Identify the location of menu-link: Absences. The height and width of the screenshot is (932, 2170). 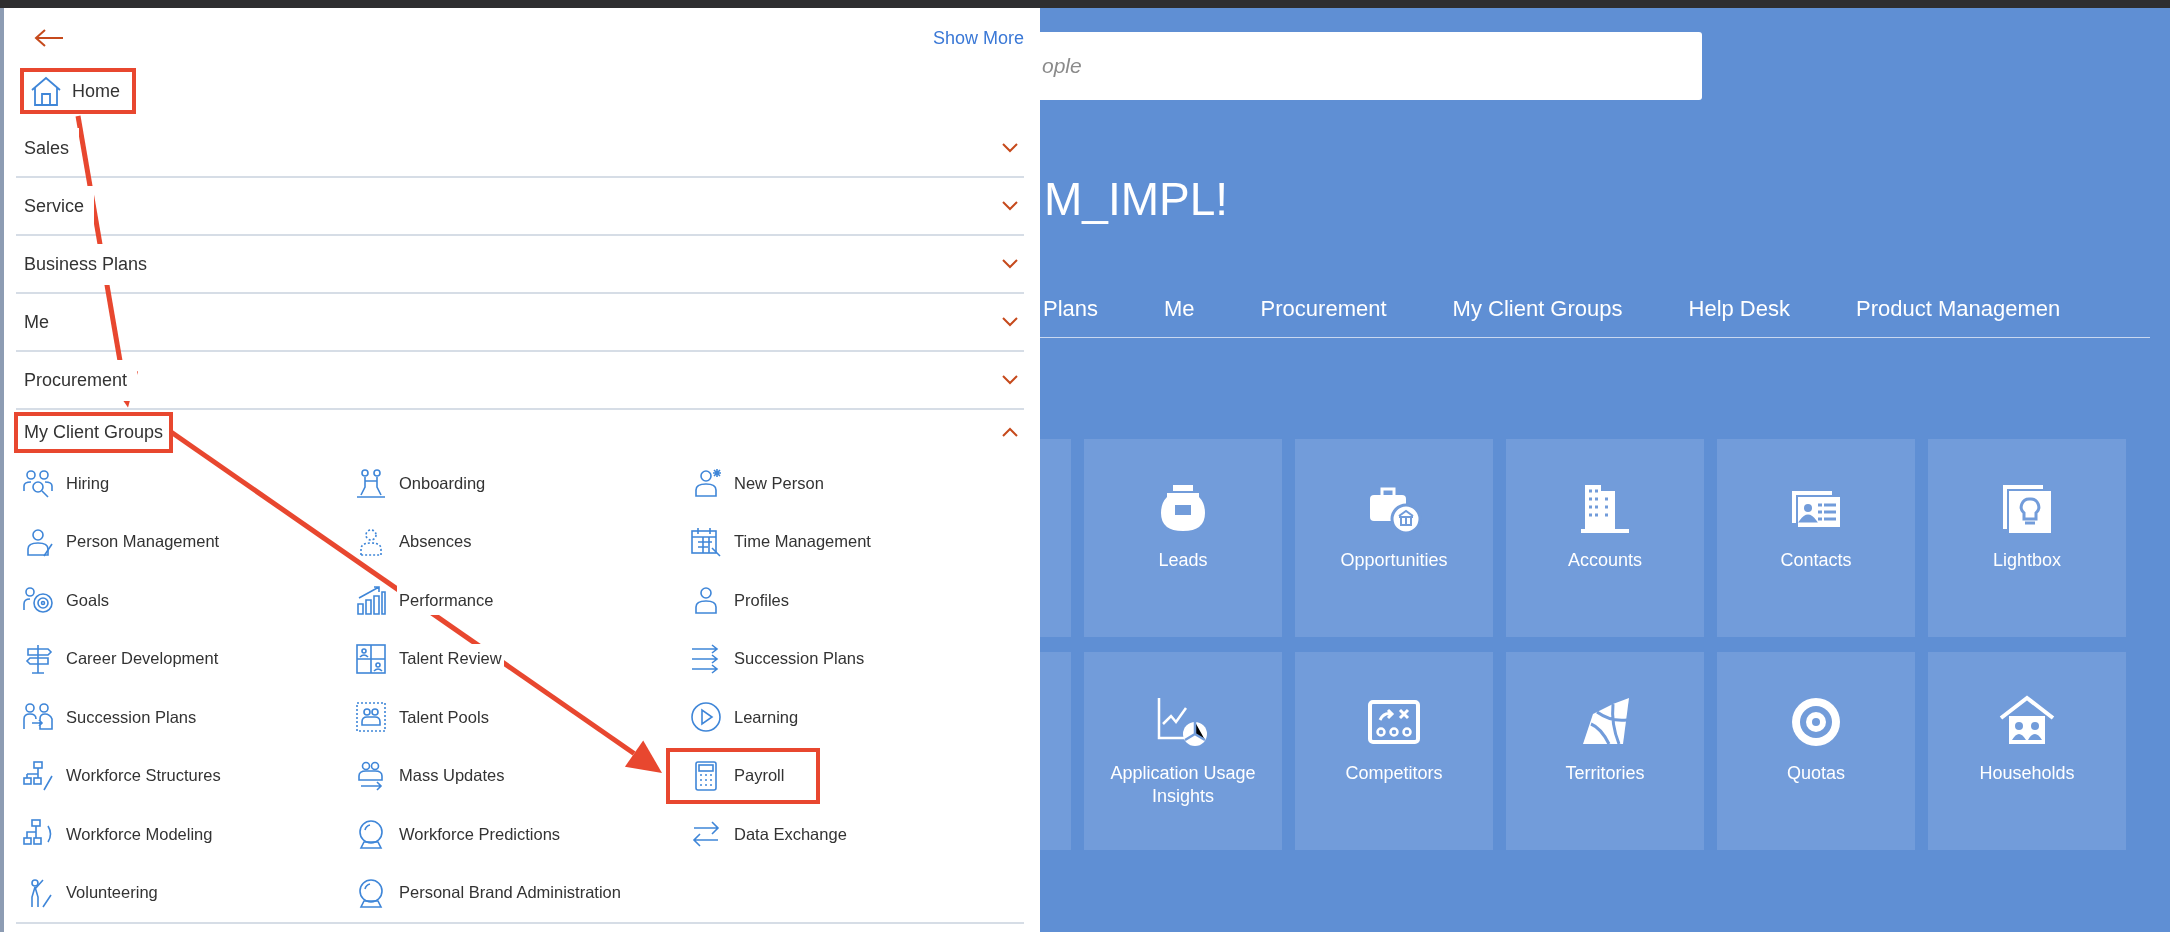
(419, 541).